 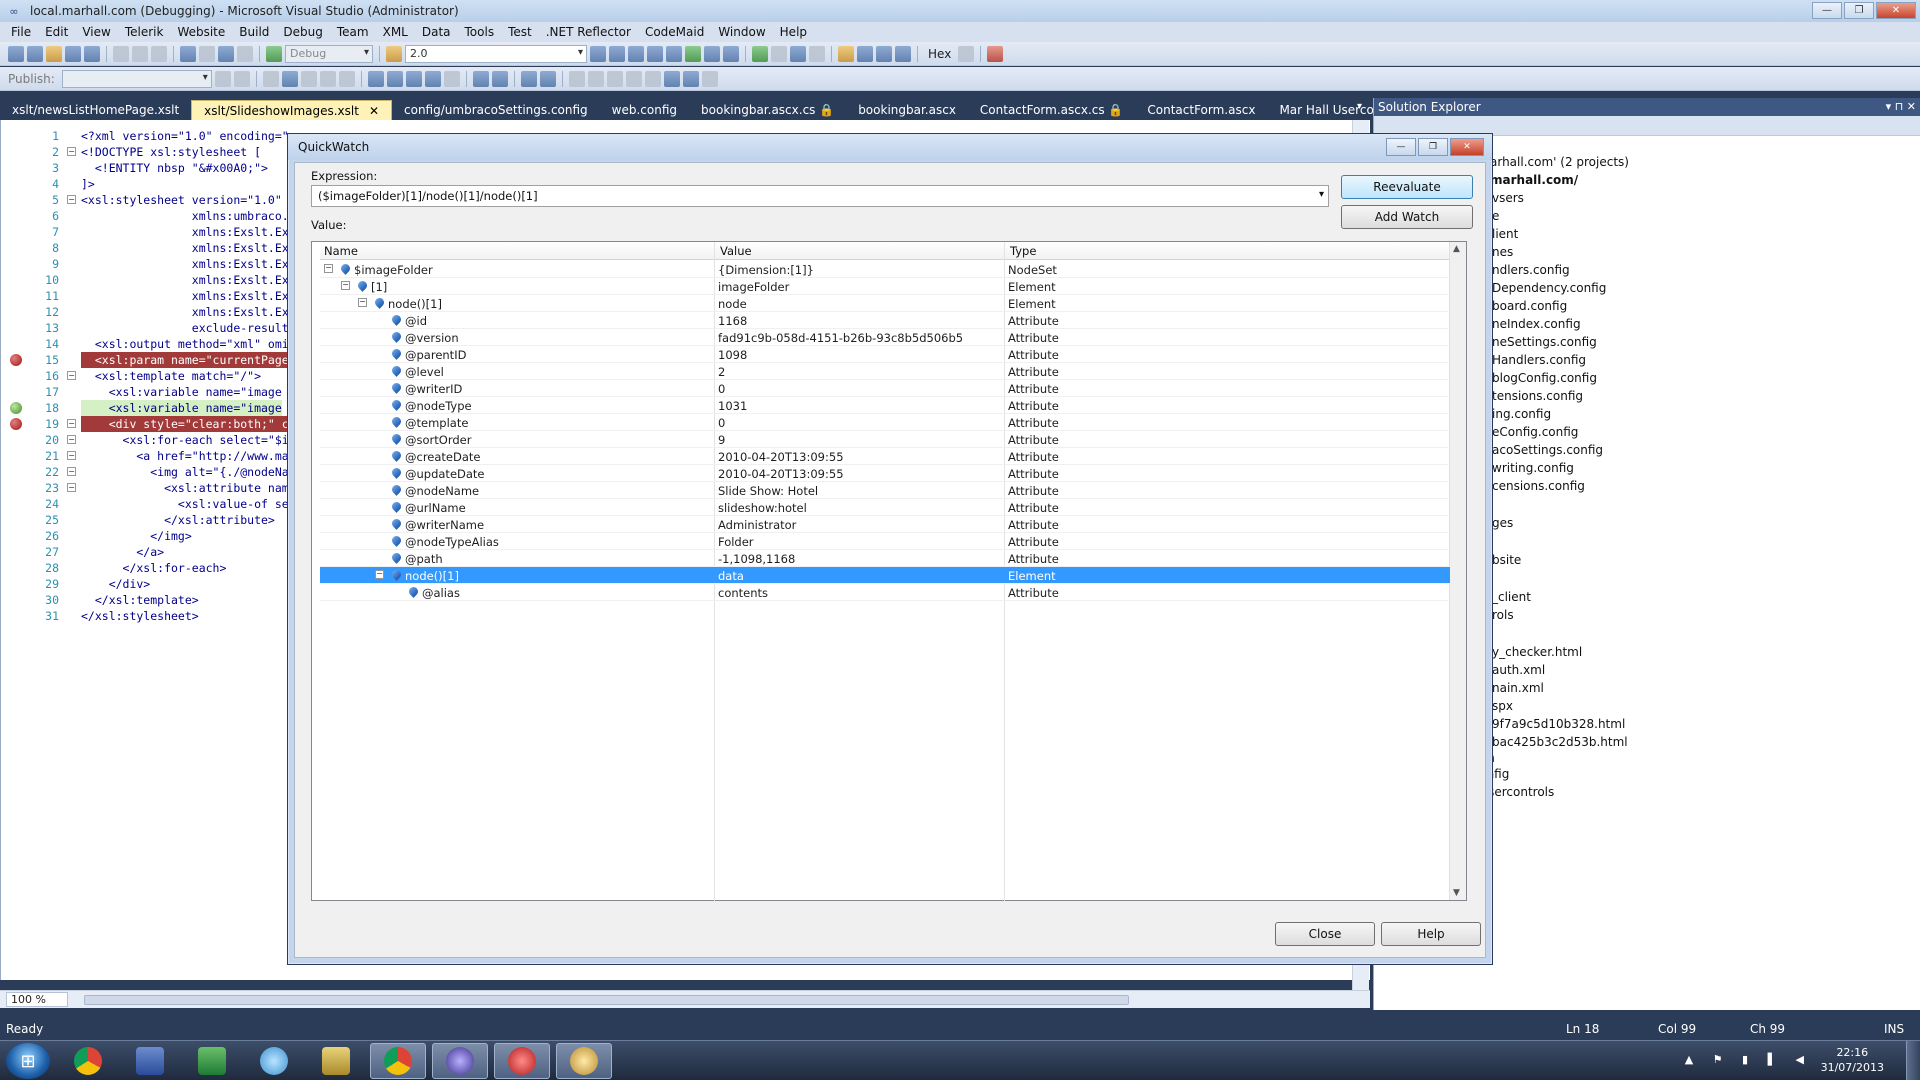 What do you see at coordinates (92, 53) in the screenshot?
I see `save-all-icon` at bounding box center [92, 53].